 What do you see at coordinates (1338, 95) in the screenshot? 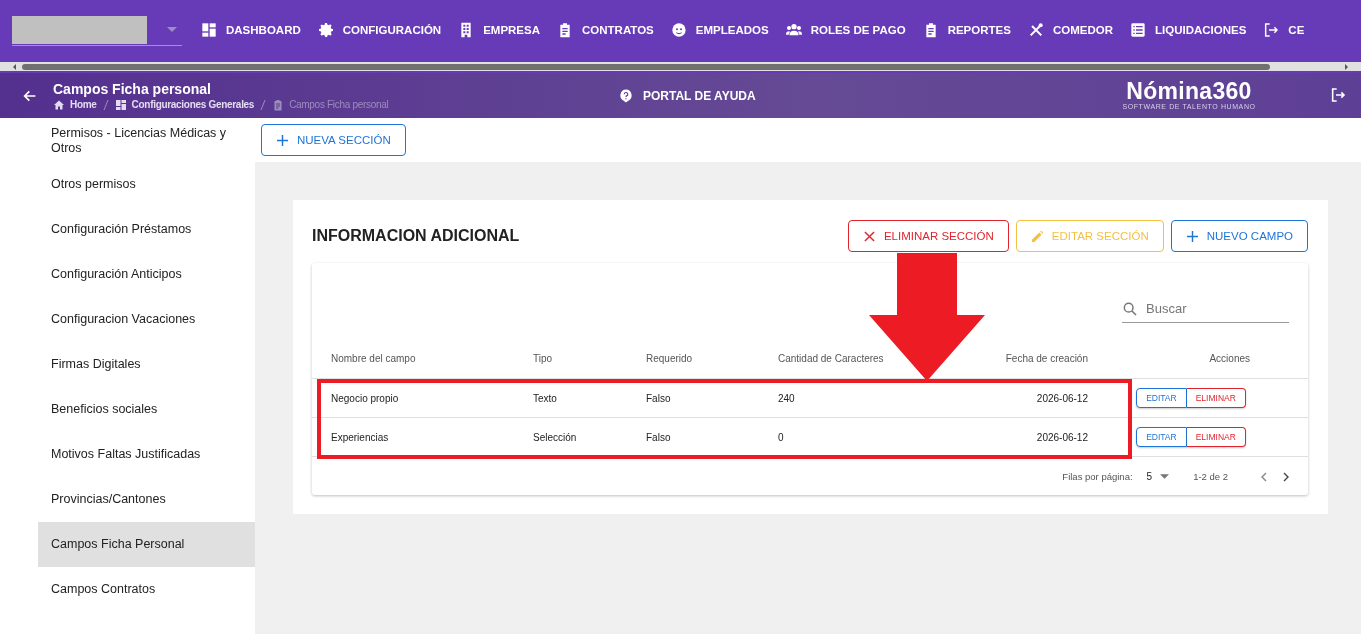
I see `logout-button` at bounding box center [1338, 95].